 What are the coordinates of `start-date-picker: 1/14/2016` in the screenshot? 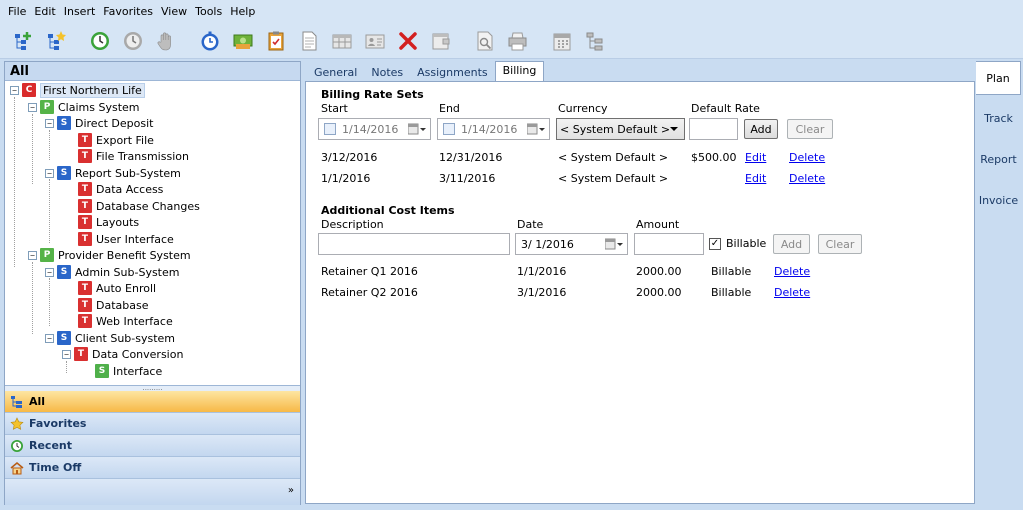 It's located at (374, 129).